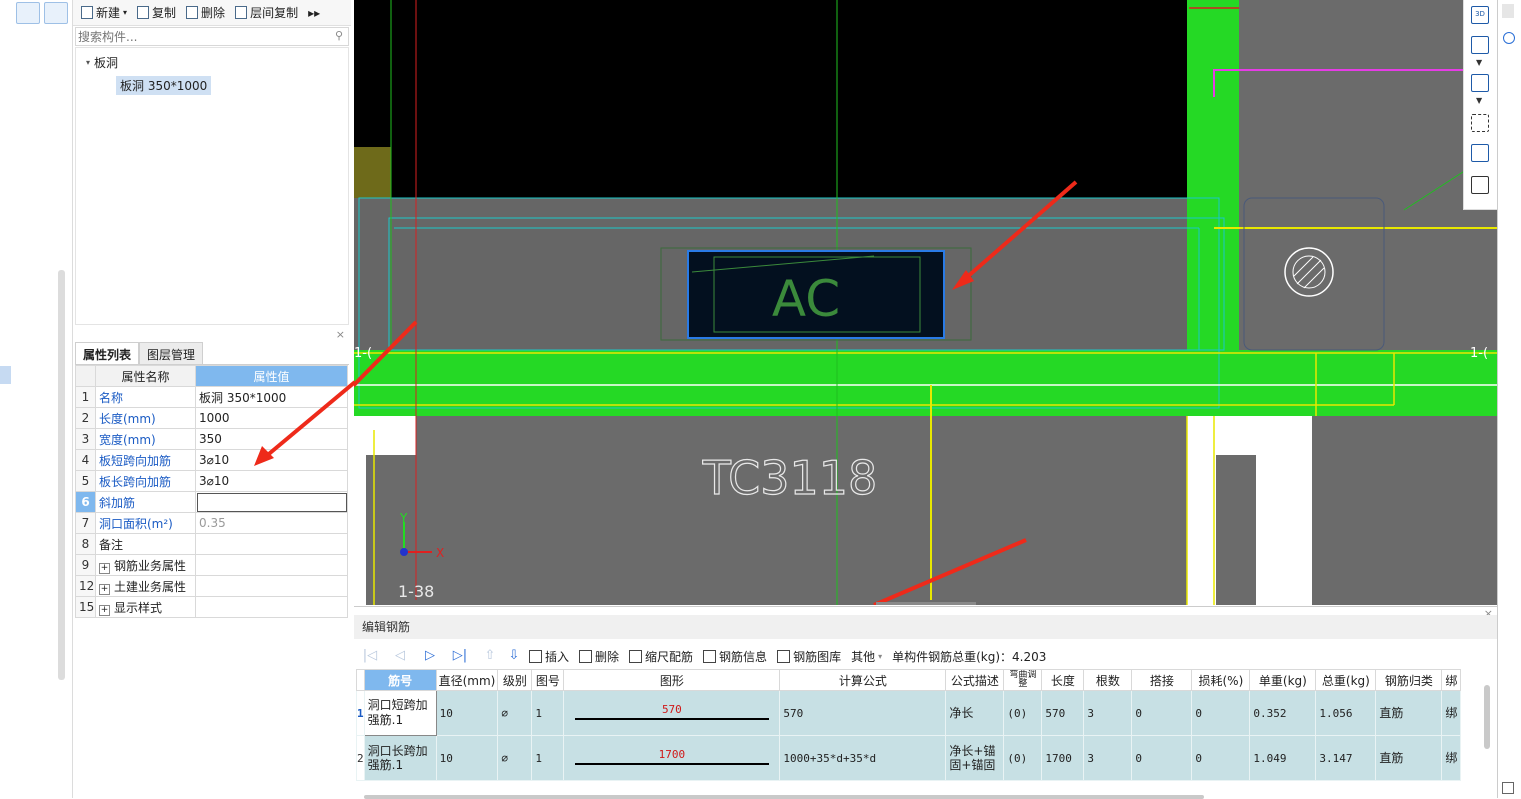 Image resolution: width=1521 pixels, height=799 pixels. What do you see at coordinates (271, 481) in the screenshot?
I see `prop-value-cell: 3⌀10` at bounding box center [271, 481].